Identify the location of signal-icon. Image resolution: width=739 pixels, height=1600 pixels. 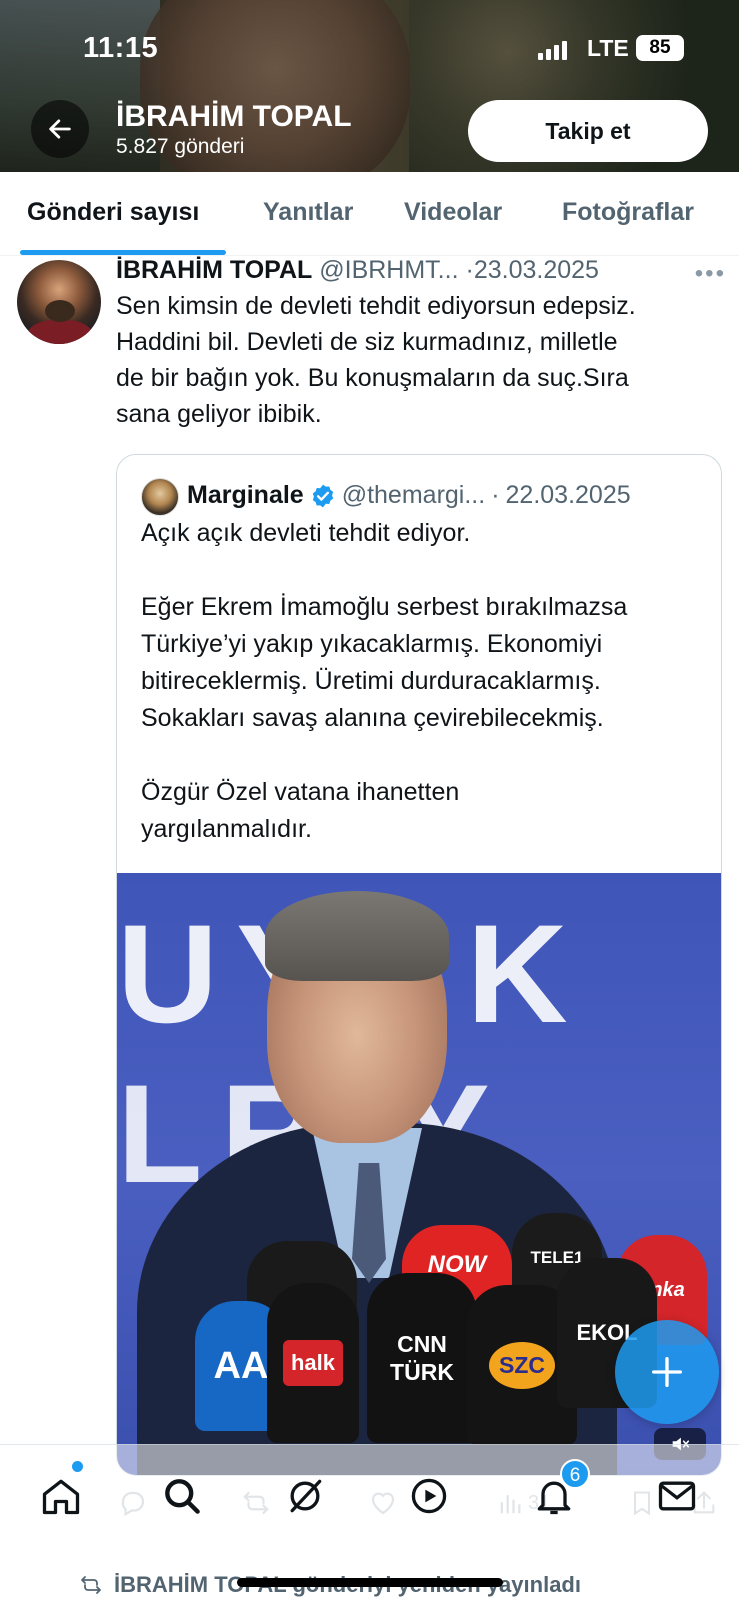
(552, 50).